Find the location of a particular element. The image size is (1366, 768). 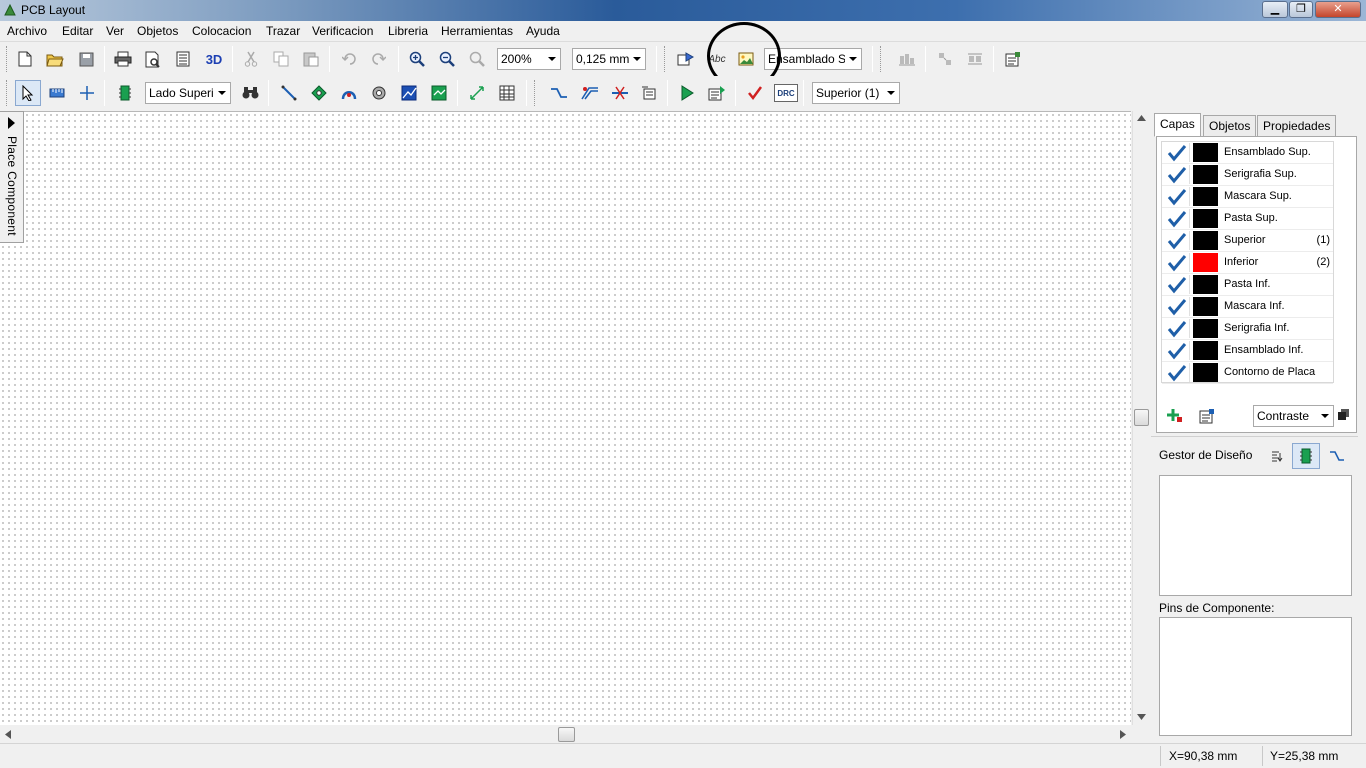

contrast-select: Contraste is located at coordinates (1293, 416).